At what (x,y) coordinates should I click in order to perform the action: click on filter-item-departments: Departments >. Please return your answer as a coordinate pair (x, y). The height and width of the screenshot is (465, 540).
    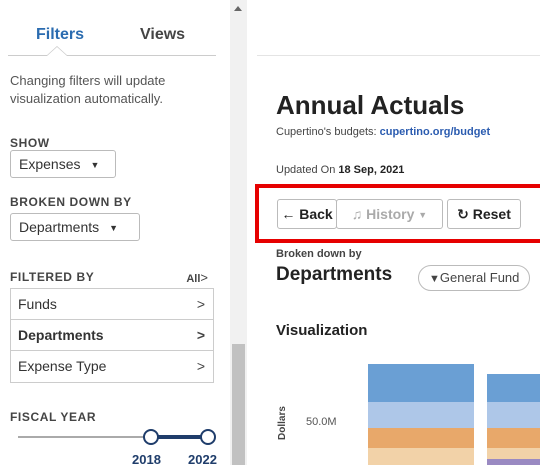
    Looking at the image, I should click on (112, 335).